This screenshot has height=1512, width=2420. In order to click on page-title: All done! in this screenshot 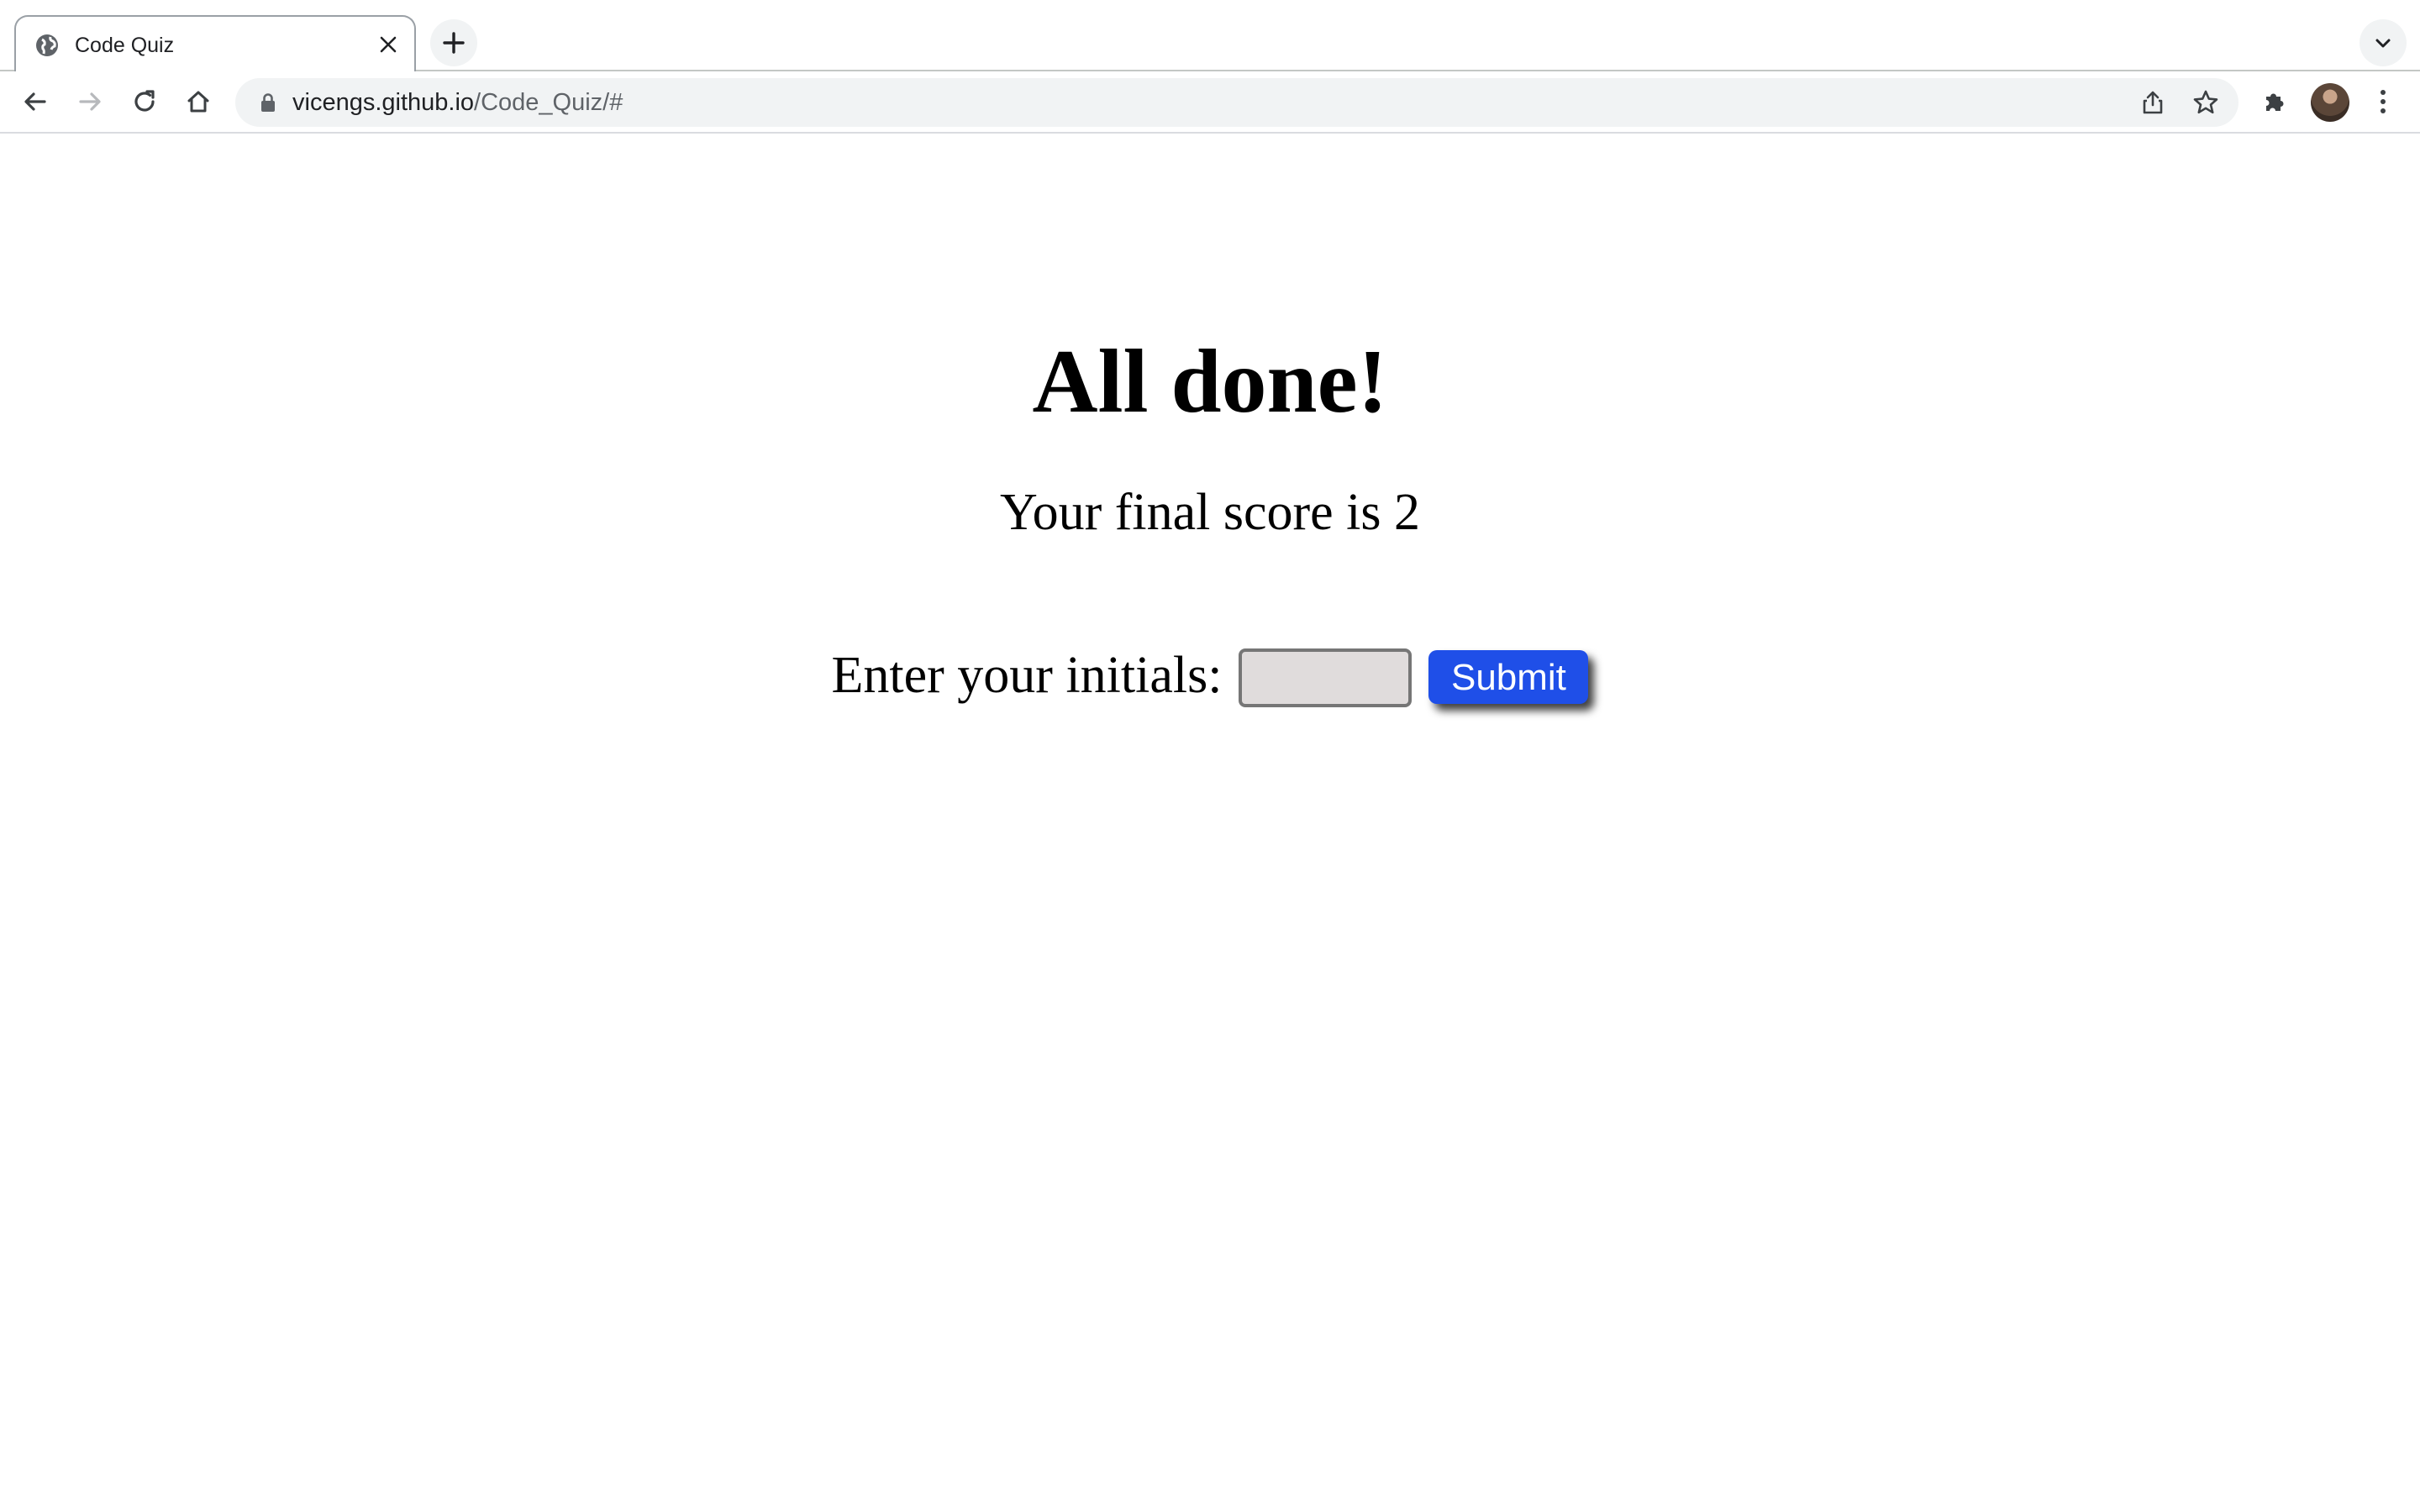, I will do `click(1210, 382)`.